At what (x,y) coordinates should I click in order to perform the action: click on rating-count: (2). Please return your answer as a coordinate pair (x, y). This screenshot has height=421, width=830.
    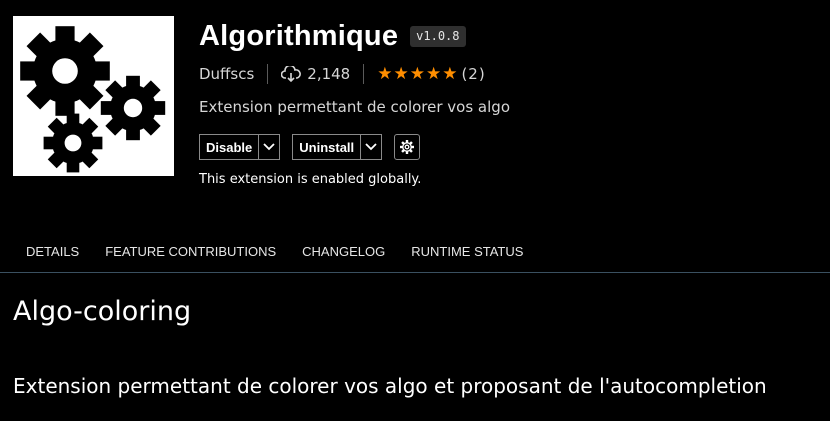
    Looking at the image, I should click on (473, 74).